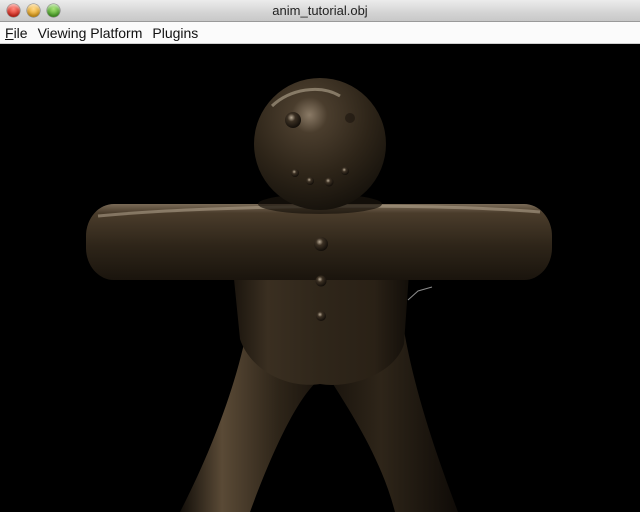 Image resolution: width=640 pixels, height=512 pixels. I want to click on menu-file-label: ile, so click(20, 32).